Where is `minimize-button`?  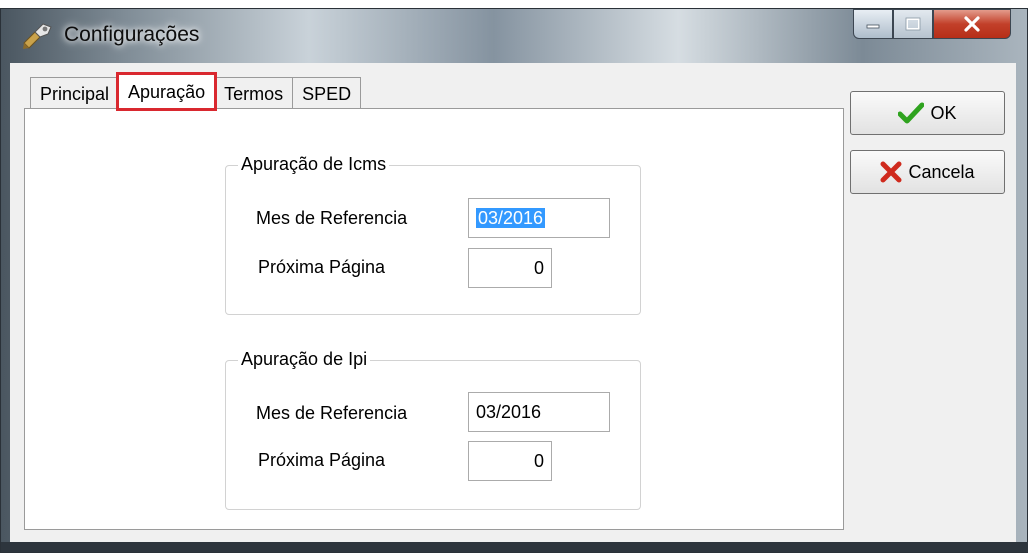
minimize-button is located at coordinates (873, 24).